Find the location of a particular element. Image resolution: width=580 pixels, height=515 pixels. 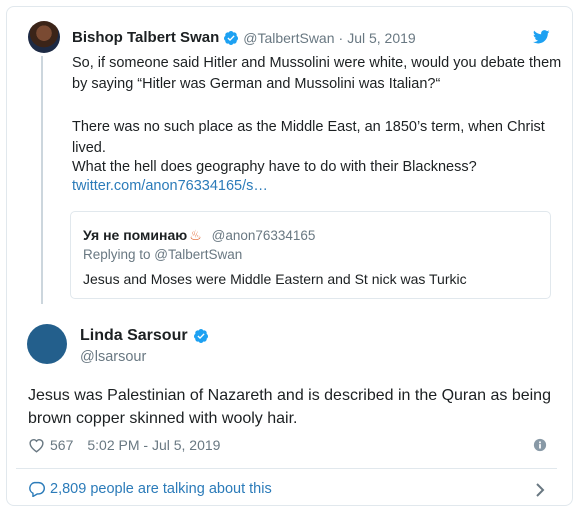

parent-author-avatar is located at coordinates (44, 37).